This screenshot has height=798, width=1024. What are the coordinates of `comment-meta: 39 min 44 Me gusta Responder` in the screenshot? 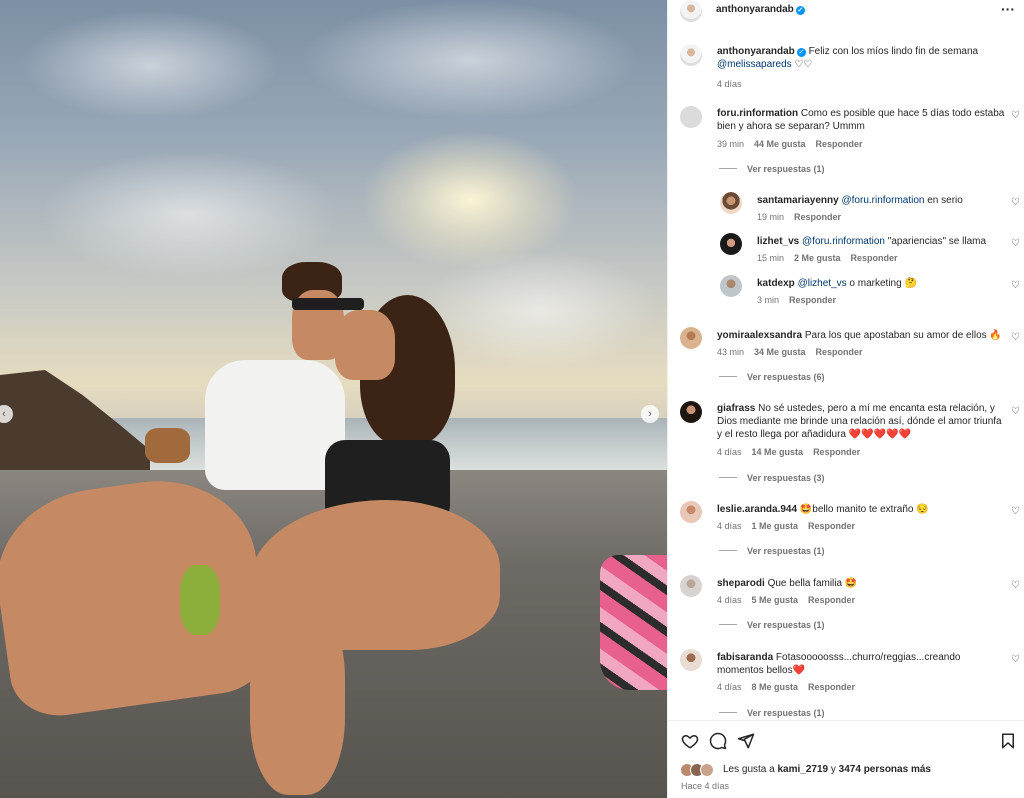 It's located at (795, 144).